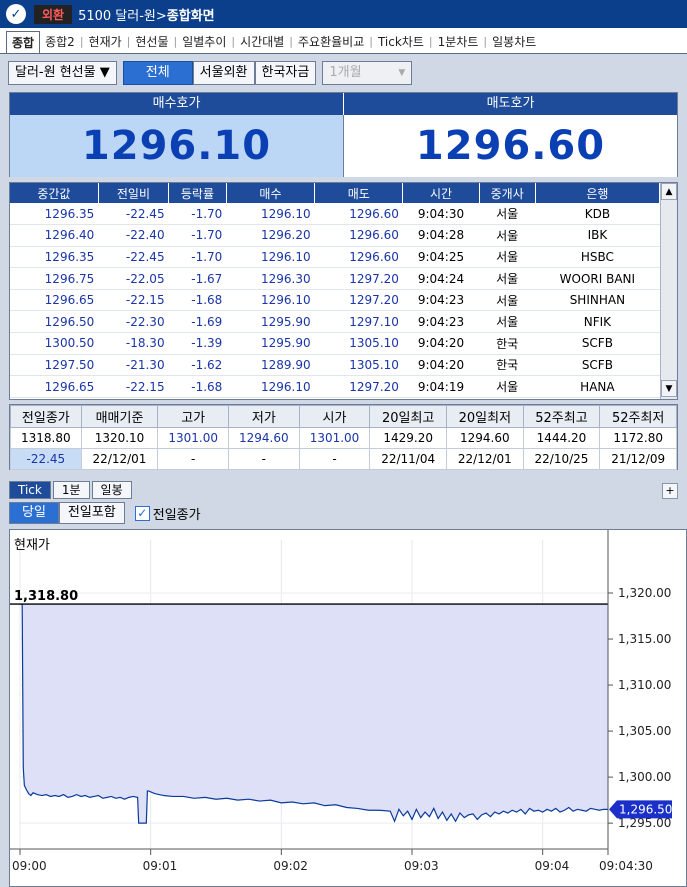  I want to click on chart-tabs: Tick 1분 일봉 +, so click(343, 489).